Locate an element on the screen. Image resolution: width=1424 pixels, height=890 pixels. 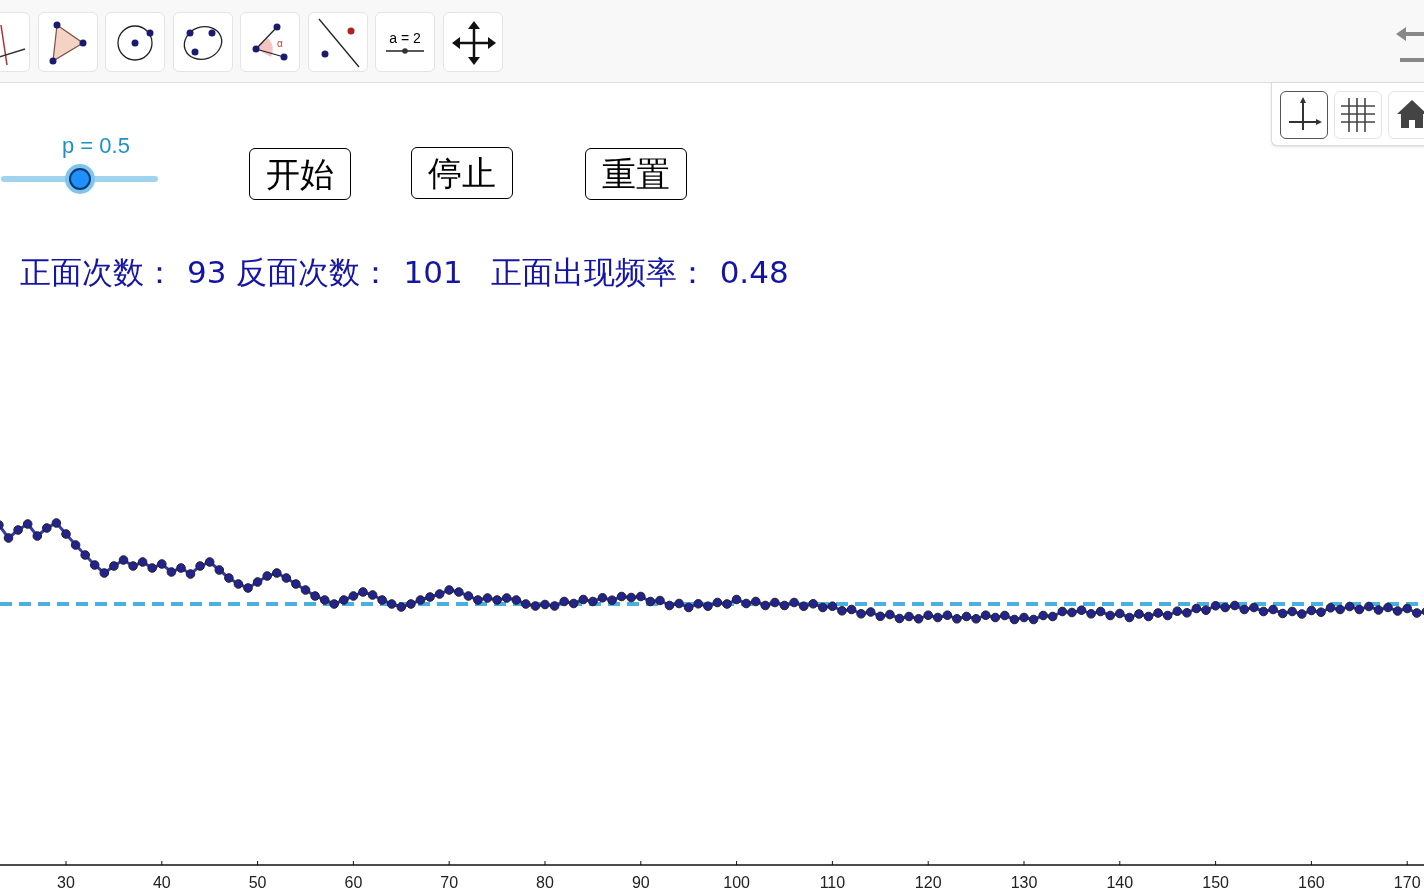
stat-label: 正面出现频率： is located at coordinates (599, 272).